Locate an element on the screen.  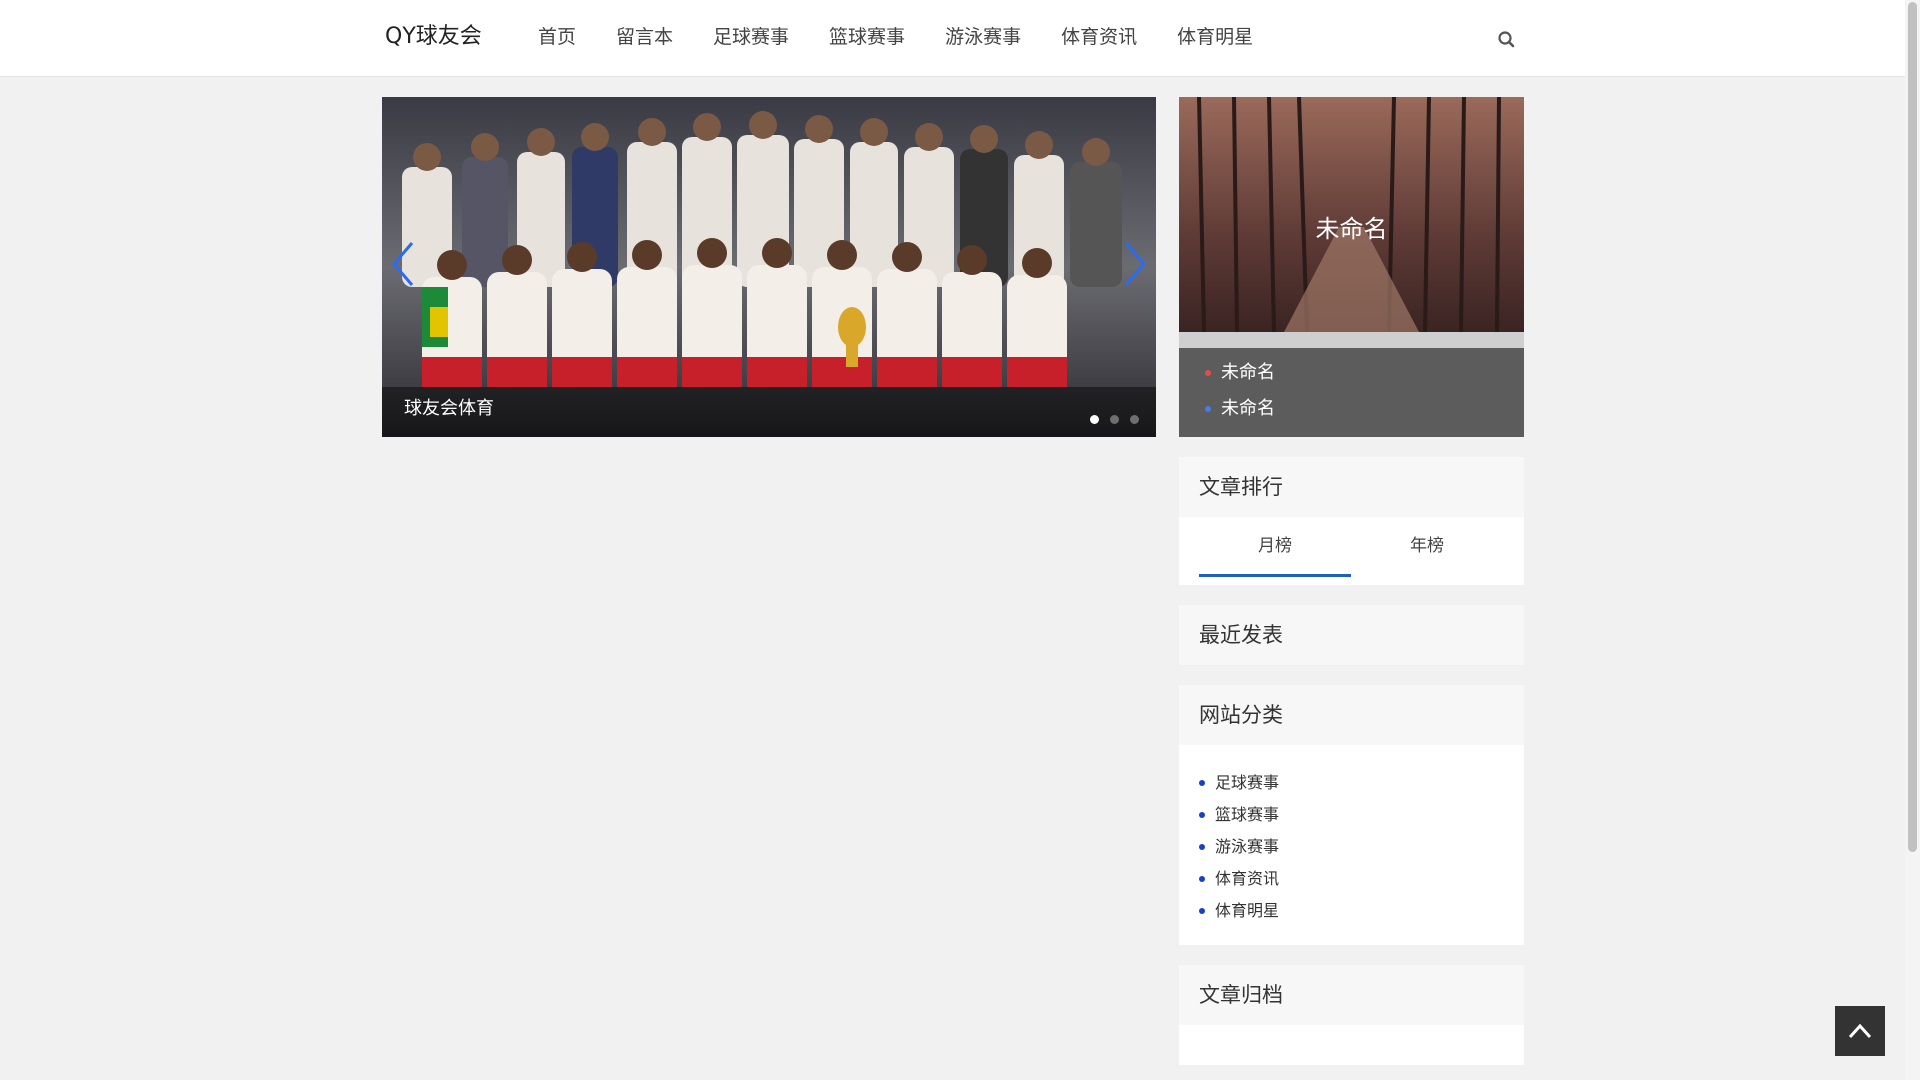
chevron-right-icon is located at coordinates (1135, 264).